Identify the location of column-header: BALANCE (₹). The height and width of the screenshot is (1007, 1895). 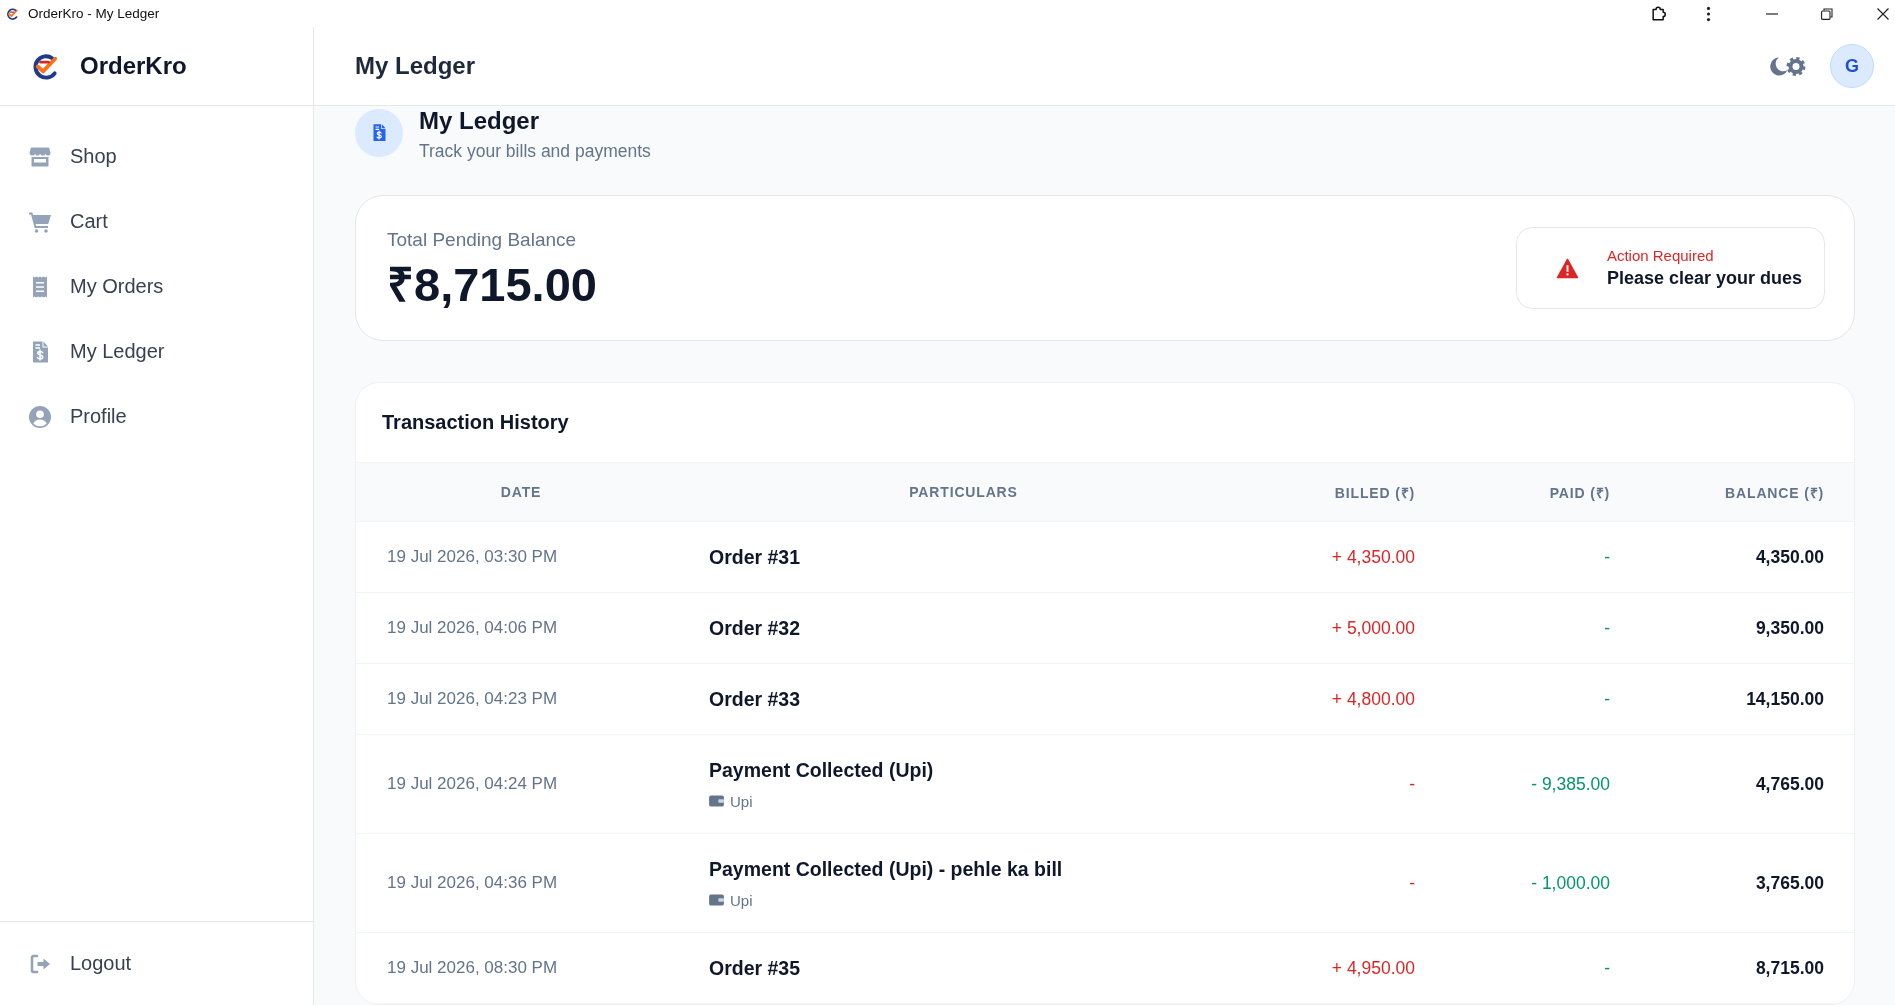
(1774, 492).